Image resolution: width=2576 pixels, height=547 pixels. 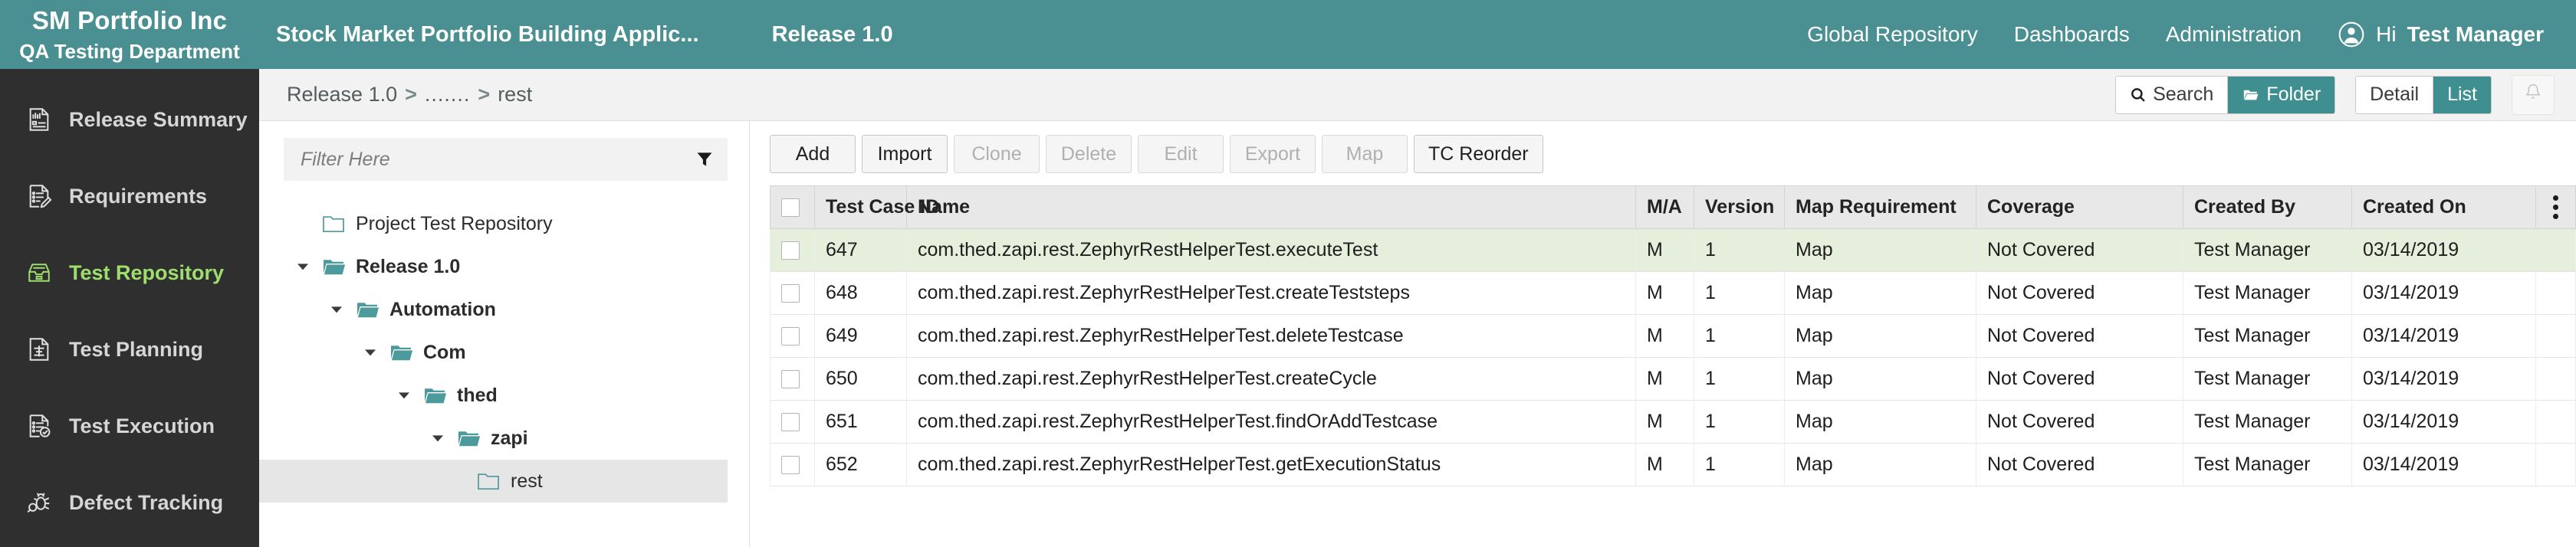 I want to click on nav-link-global-repository: Global Repository, so click(x=1893, y=34).